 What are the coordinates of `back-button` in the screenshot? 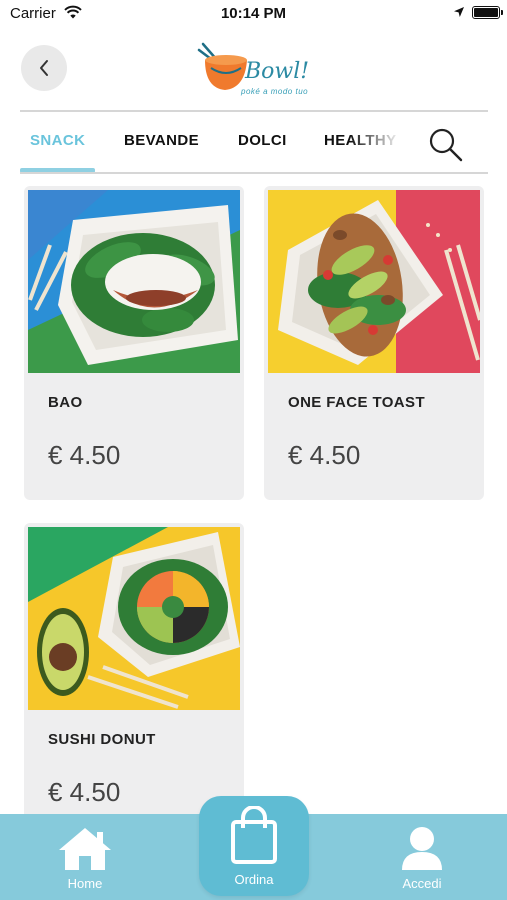 It's located at (44, 68).